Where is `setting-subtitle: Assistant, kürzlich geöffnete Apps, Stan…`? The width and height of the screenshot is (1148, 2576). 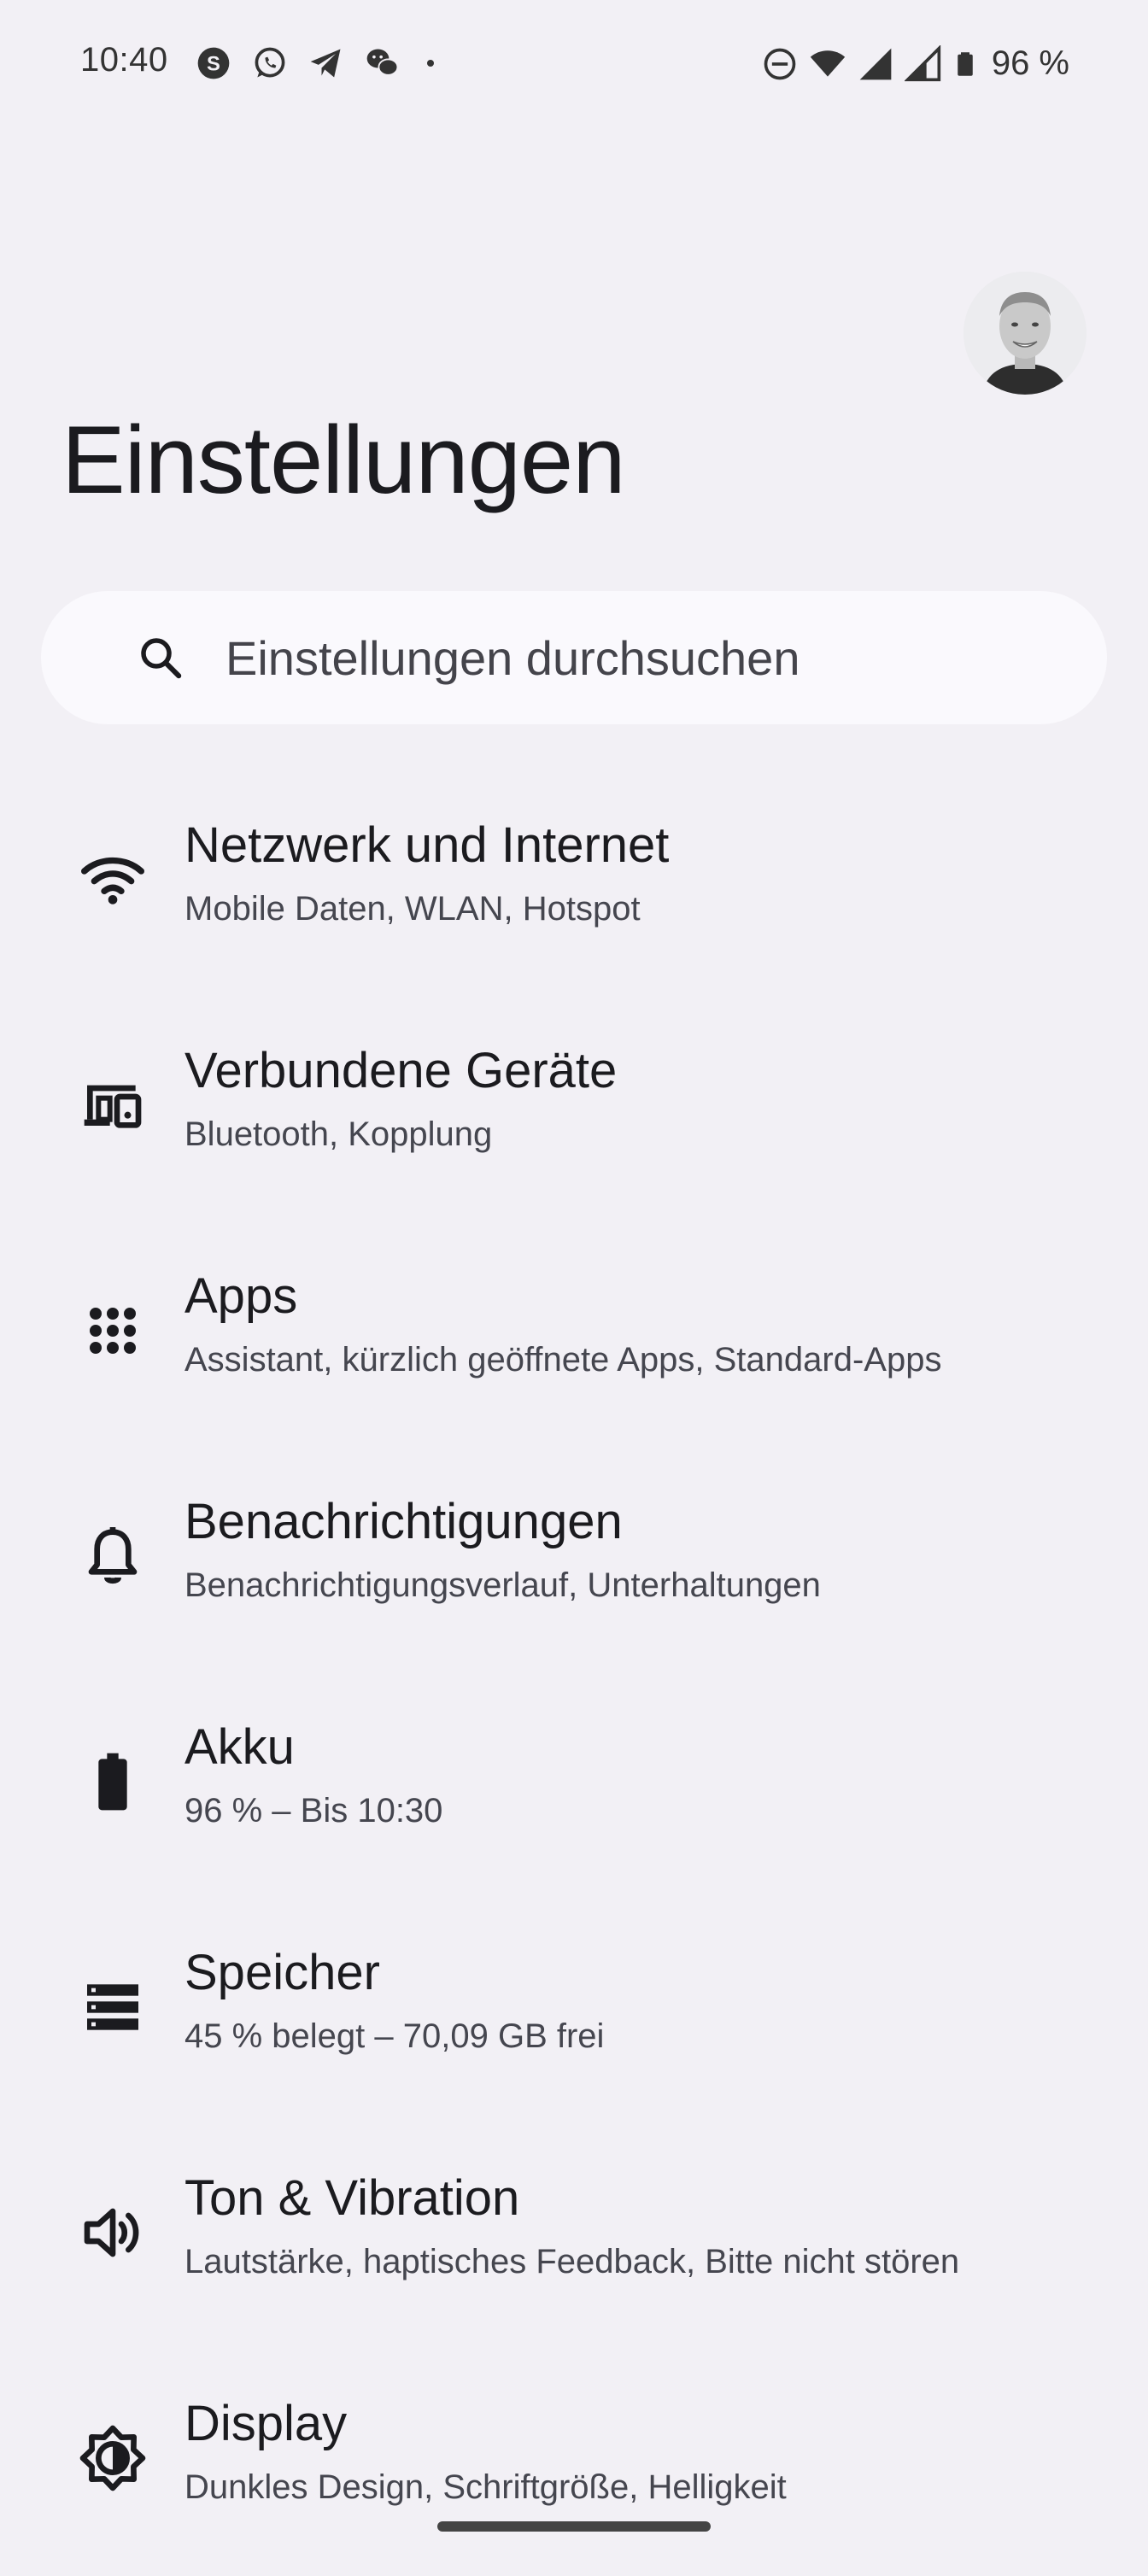 setting-subtitle: Assistant, kürzlich geöffnete Apps, Stan… is located at coordinates (563, 1360).